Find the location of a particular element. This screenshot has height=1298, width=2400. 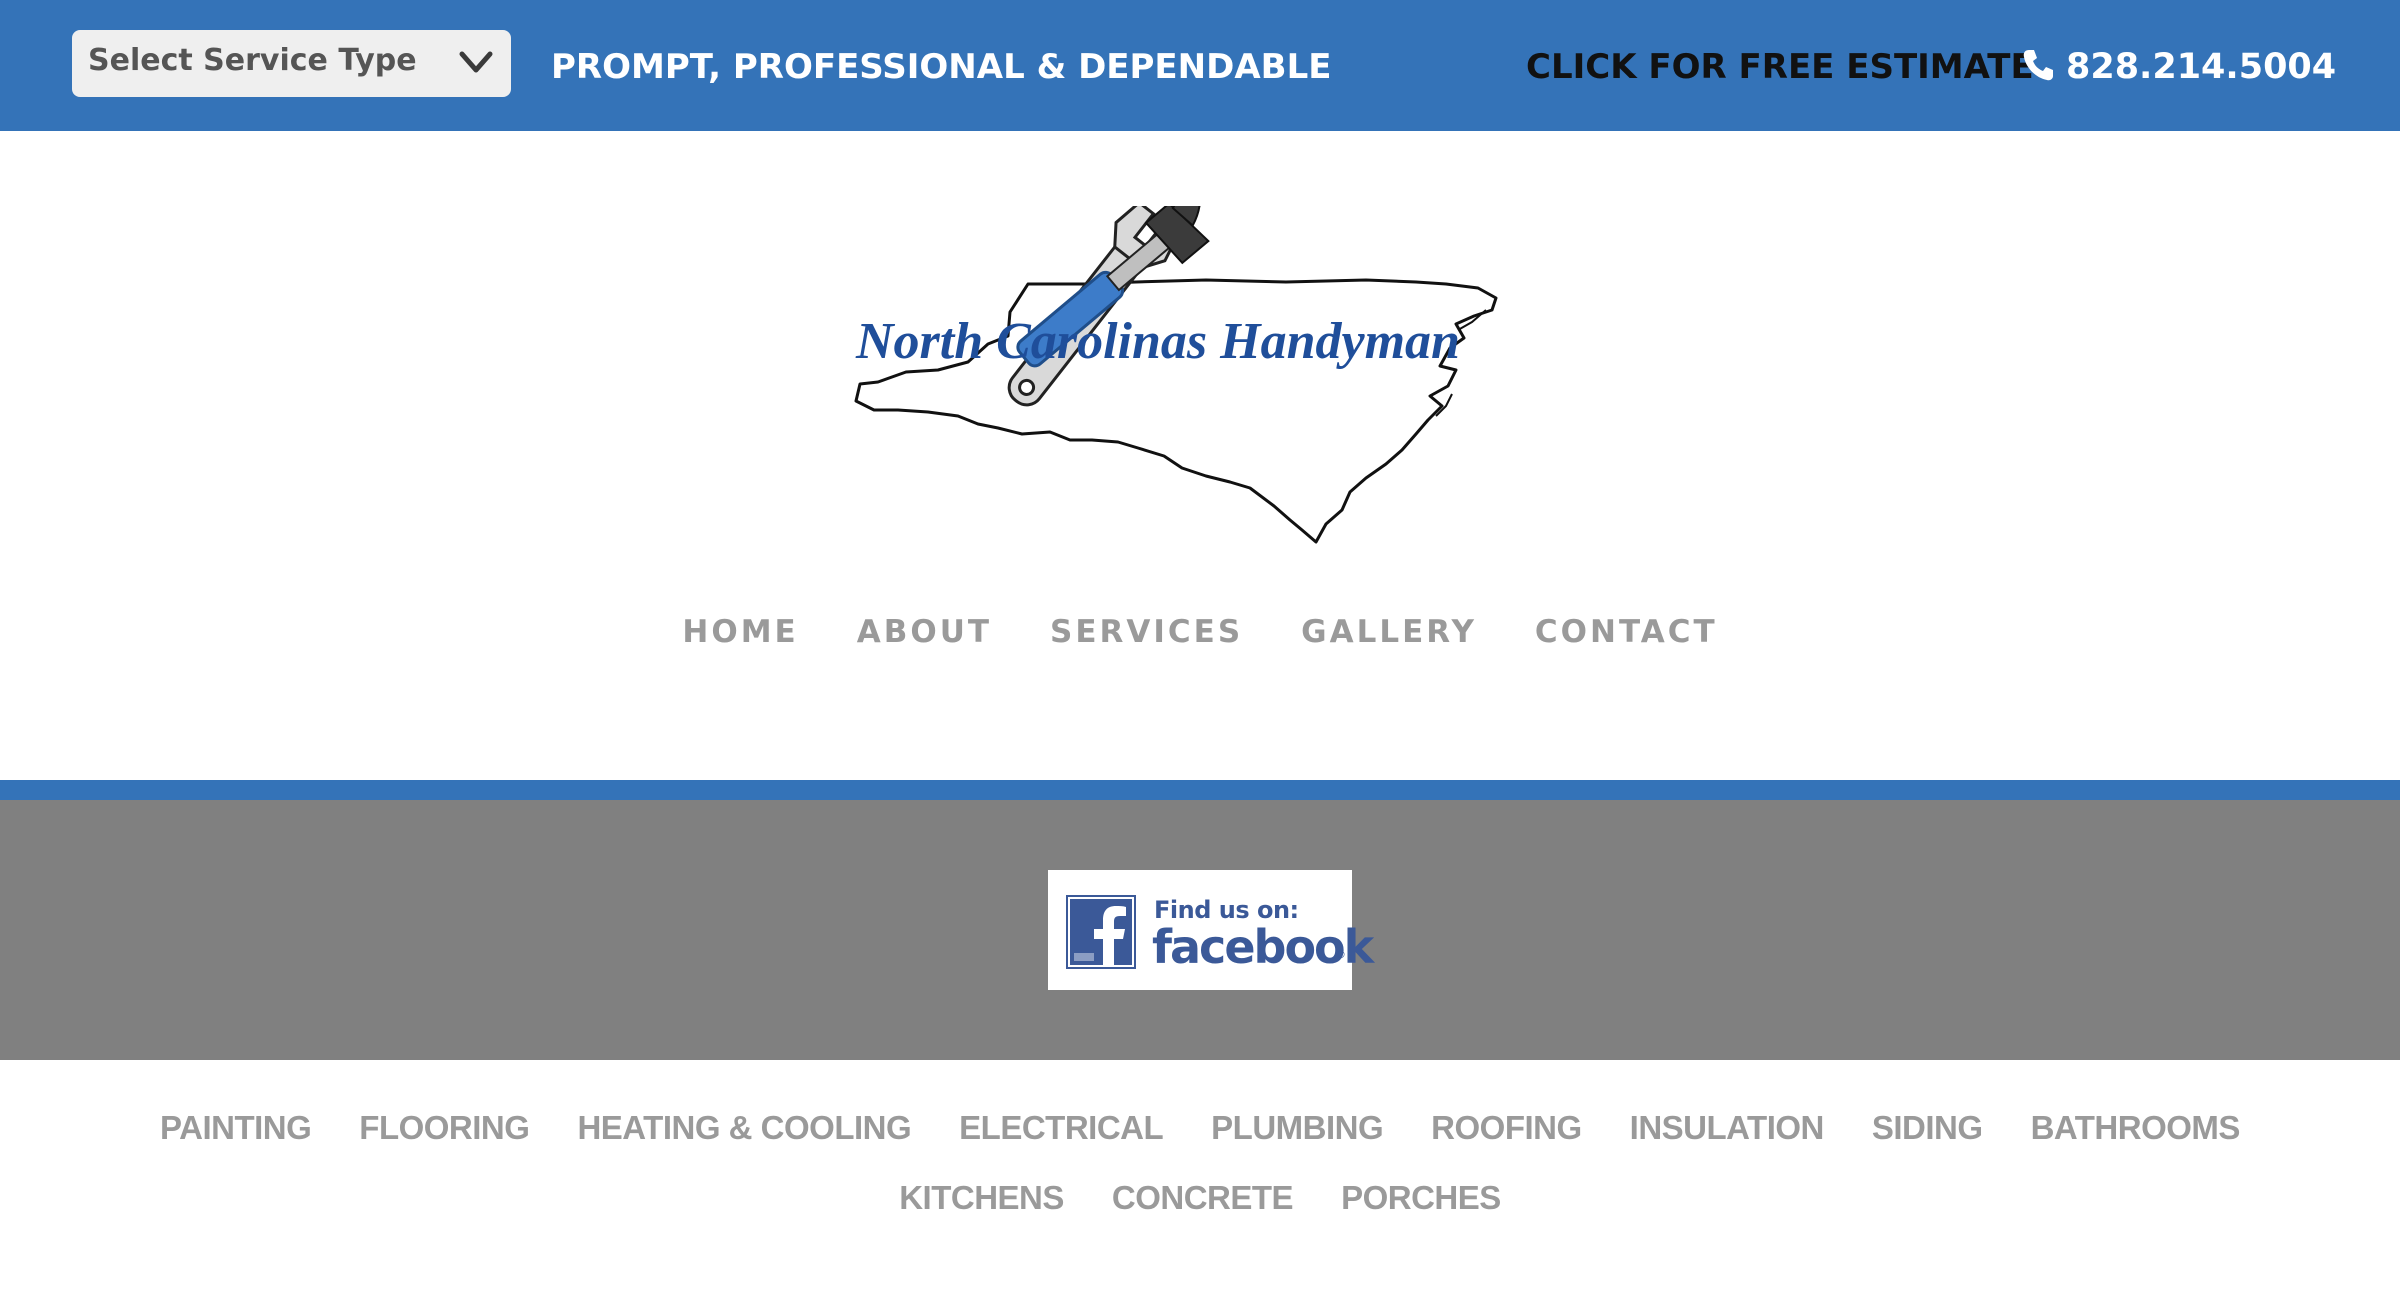

service-link-plumbing: PLUMBING is located at coordinates (1297, 1128).